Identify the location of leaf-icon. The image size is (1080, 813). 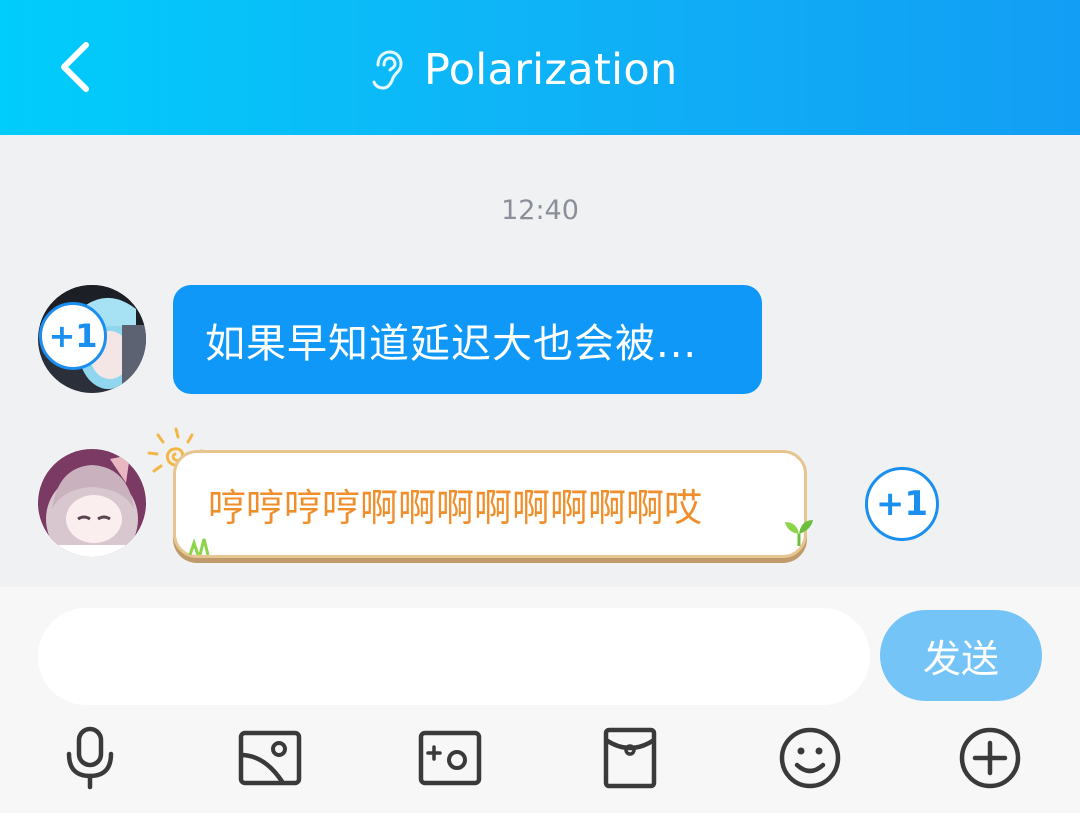
(799, 533).